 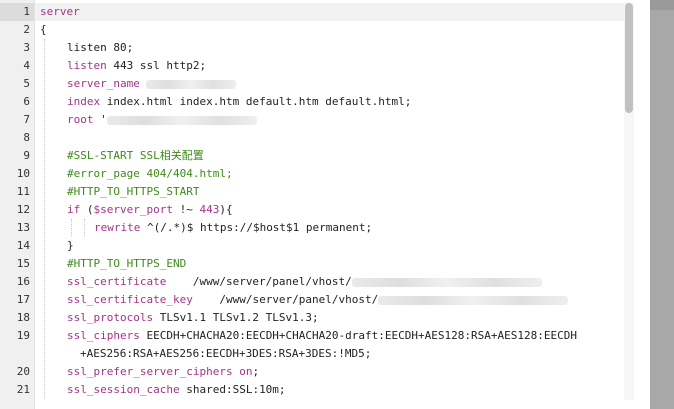 What do you see at coordinates (26, 119) in the screenshot?
I see `line-number: 7` at bounding box center [26, 119].